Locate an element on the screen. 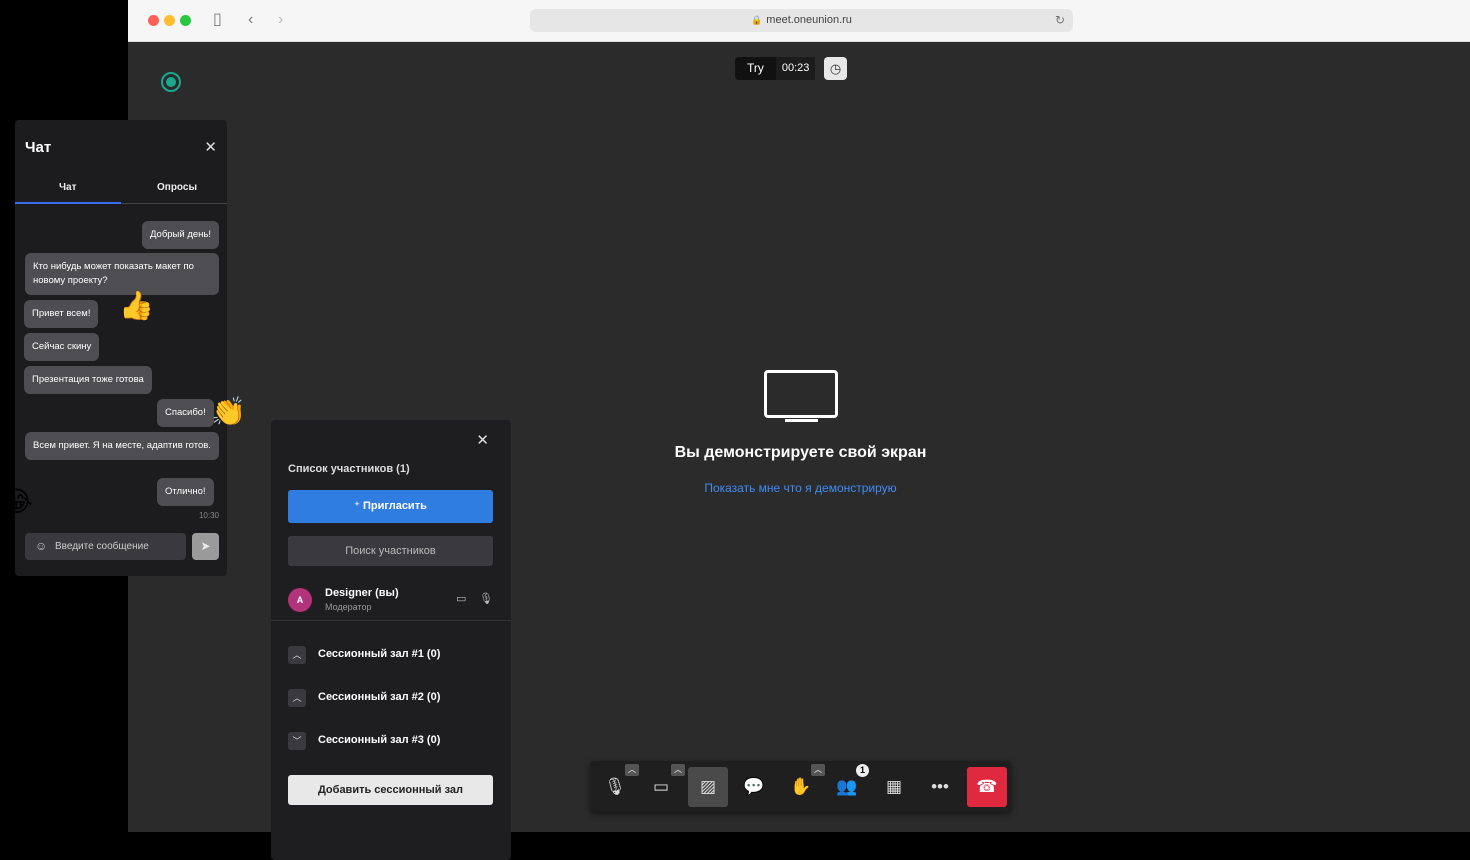  app-logo is located at coordinates (171, 82).